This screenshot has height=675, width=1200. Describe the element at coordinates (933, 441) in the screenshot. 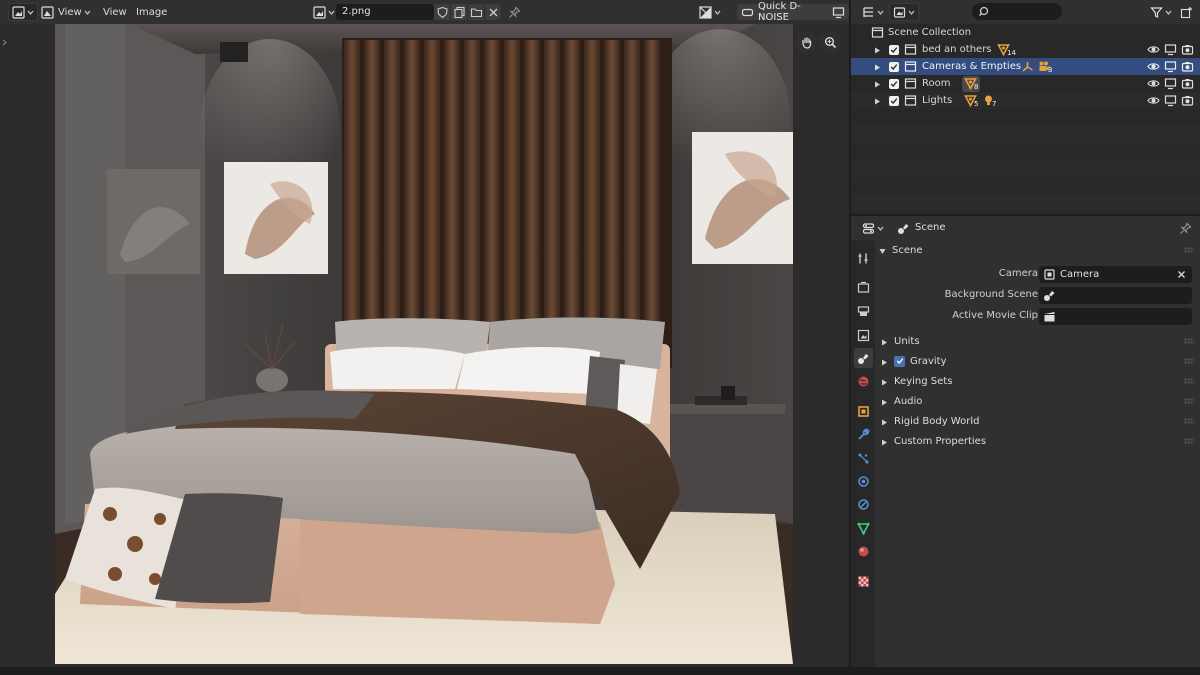

I see `custom-properties-panel-header: Custom Properties` at that location.